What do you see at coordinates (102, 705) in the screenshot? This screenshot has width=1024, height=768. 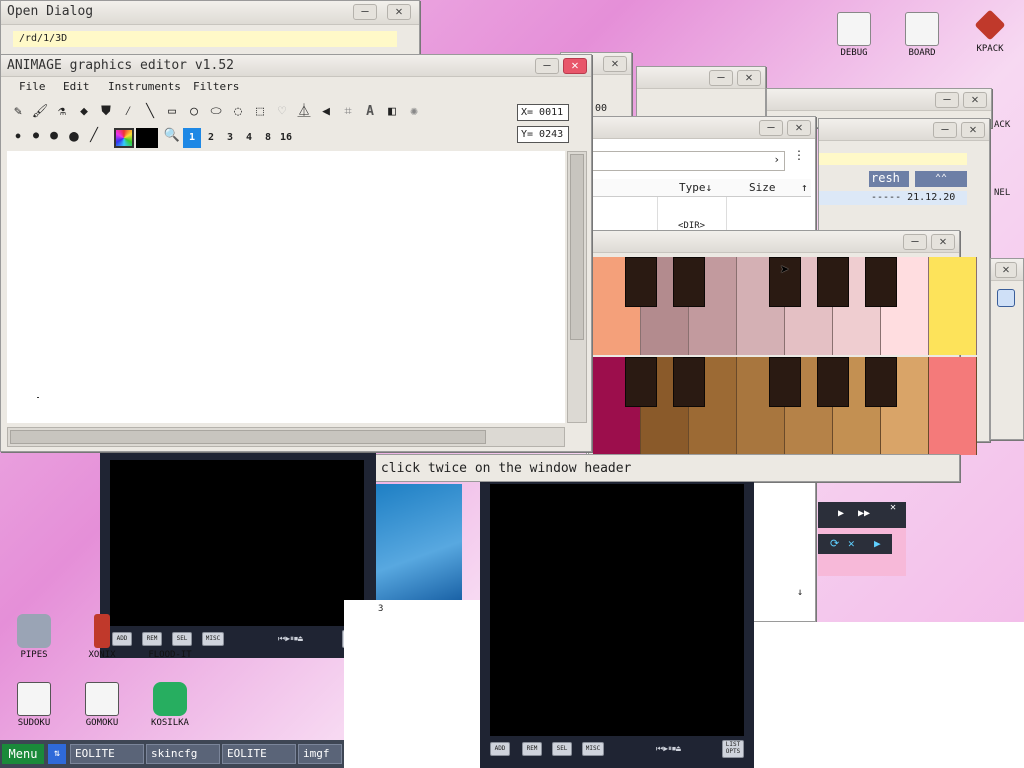 I see `desktop-icon-gomoku: GOMOKU` at bounding box center [102, 705].